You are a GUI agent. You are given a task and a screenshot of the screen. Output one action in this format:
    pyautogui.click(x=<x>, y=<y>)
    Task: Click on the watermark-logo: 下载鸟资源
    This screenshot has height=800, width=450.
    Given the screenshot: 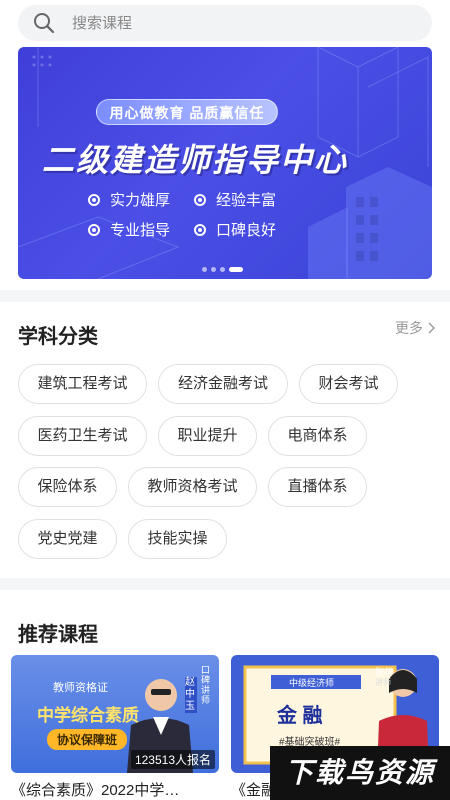 What is the action you would take?
    pyautogui.click(x=360, y=773)
    